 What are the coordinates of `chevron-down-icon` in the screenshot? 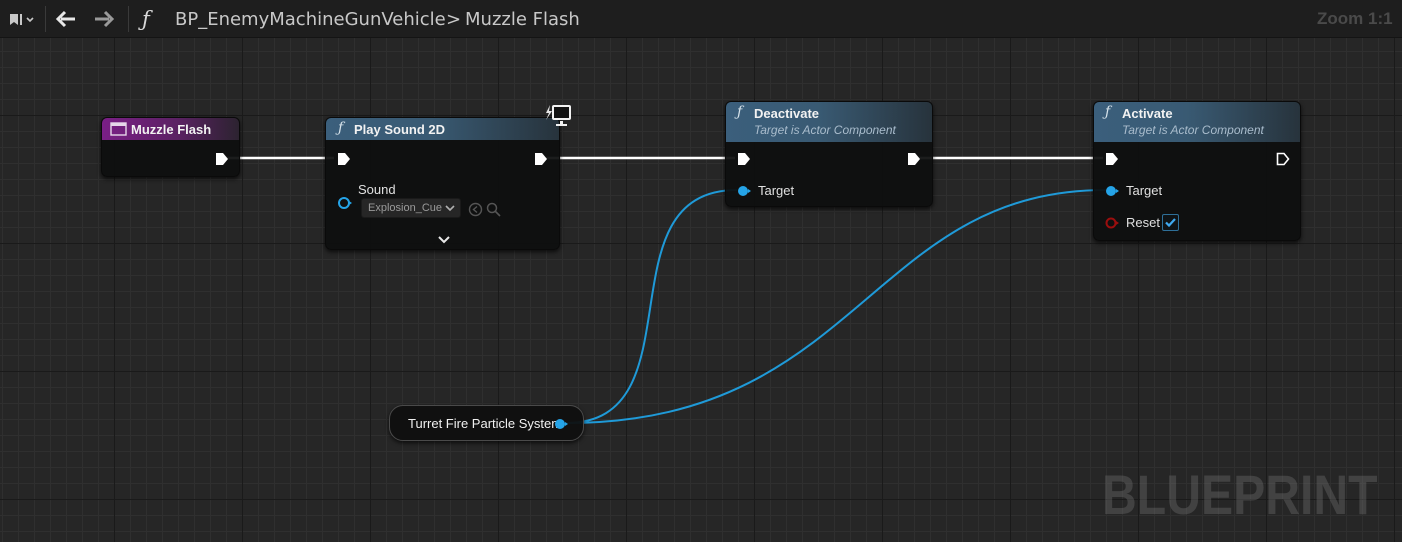 It's located at (450, 208).